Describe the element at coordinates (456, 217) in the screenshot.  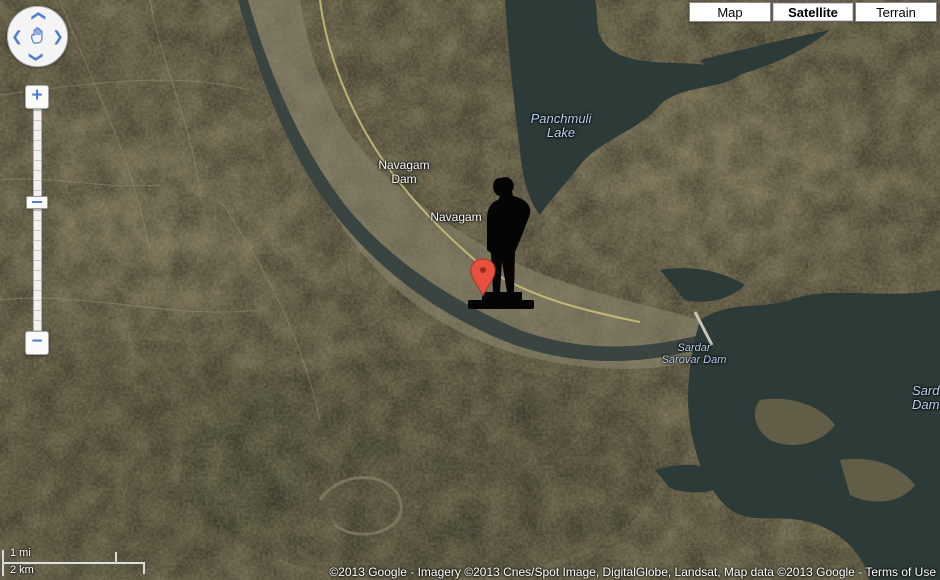
I see `label-navagam: Navagam` at that location.